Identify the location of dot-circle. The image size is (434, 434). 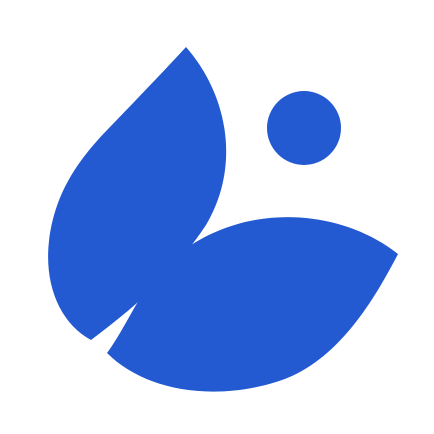
(304, 128).